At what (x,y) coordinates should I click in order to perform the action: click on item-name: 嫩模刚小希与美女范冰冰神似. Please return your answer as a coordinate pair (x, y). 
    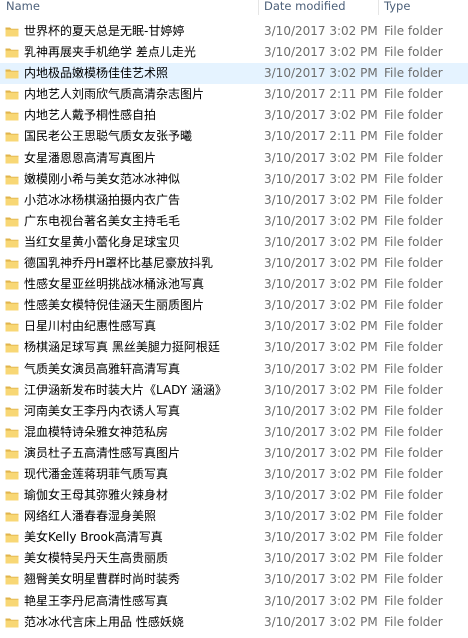
    Looking at the image, I should click on (102, 178).